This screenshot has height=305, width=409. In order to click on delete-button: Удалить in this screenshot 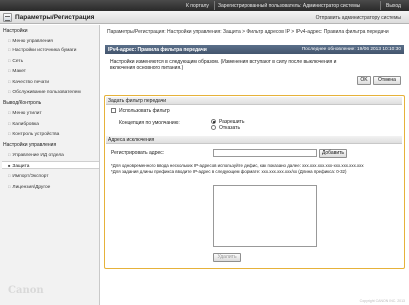, I will do `click(227, 257)`.